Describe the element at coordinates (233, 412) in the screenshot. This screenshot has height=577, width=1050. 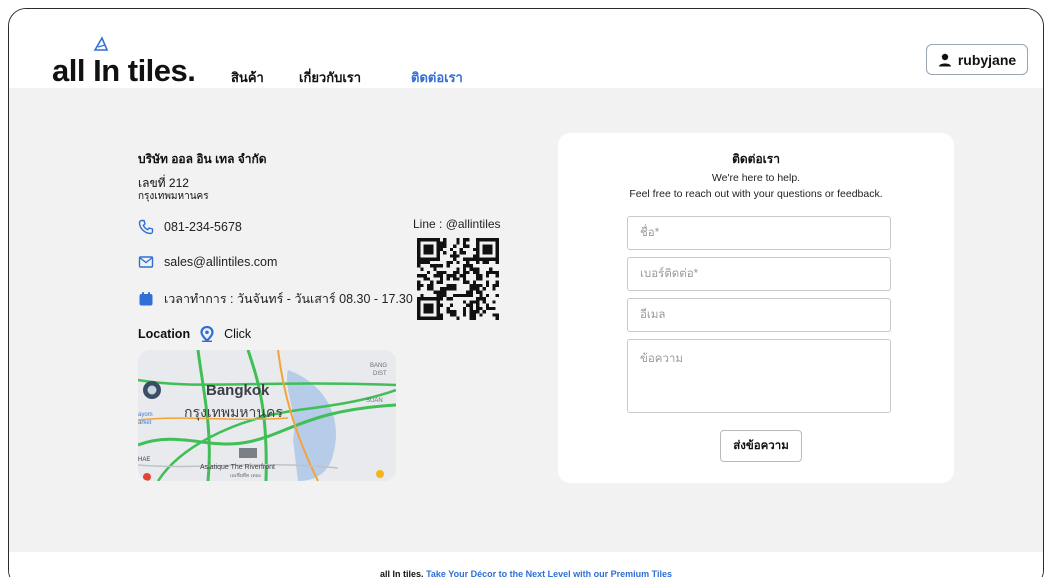
I see `map-label-bangkok-thai: กรุงเทพมหานคร` at that location.